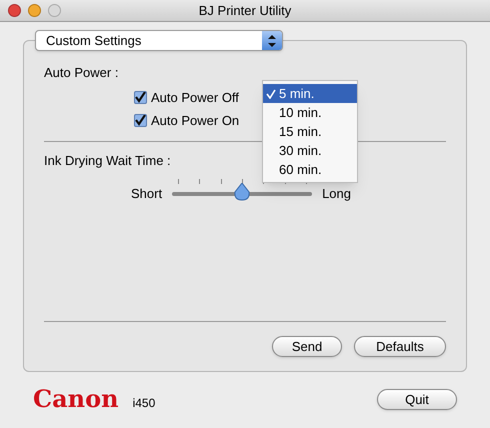  Describe the element at coordinates (400, 346) in the screenshot. I see `push-button: Defaults` at that location.